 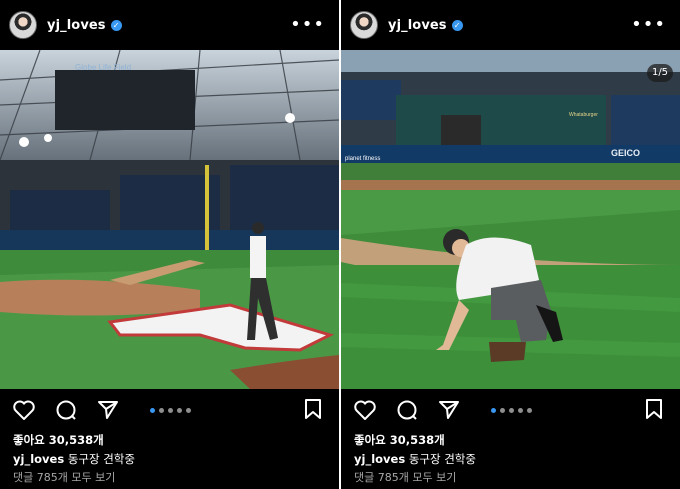 What do you see at coordinates (625, 153) in the screenshot?
I see `geico-sign: GEICO` at bounding box center [625, 153].